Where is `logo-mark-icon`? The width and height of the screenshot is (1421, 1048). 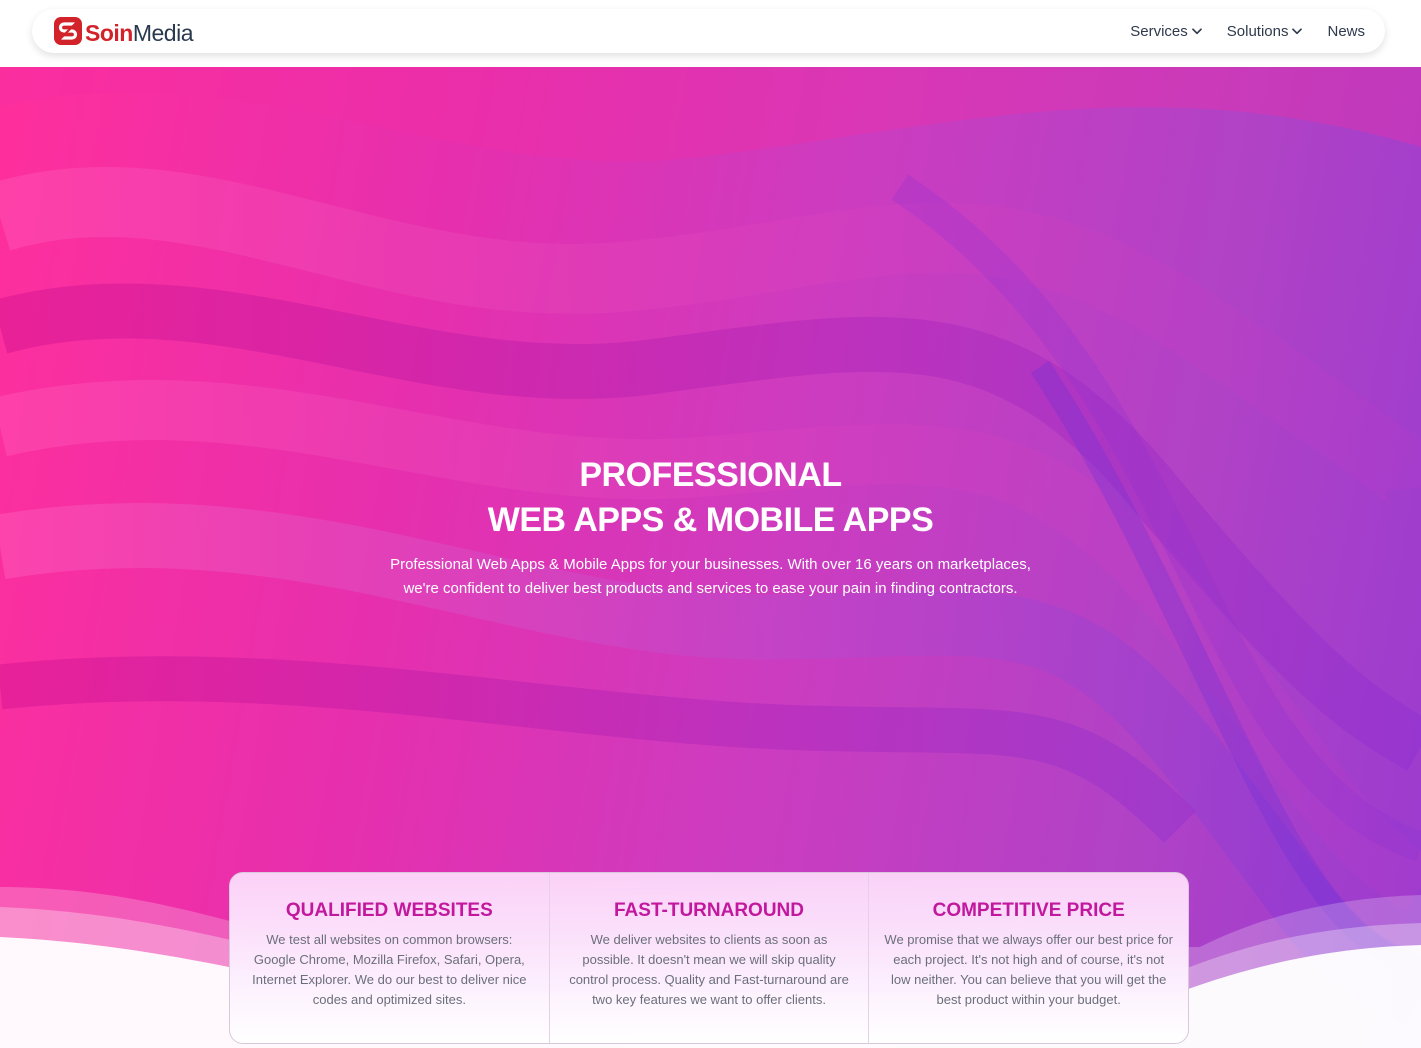
logo-mark-icon is located at coordinates (68, 31).